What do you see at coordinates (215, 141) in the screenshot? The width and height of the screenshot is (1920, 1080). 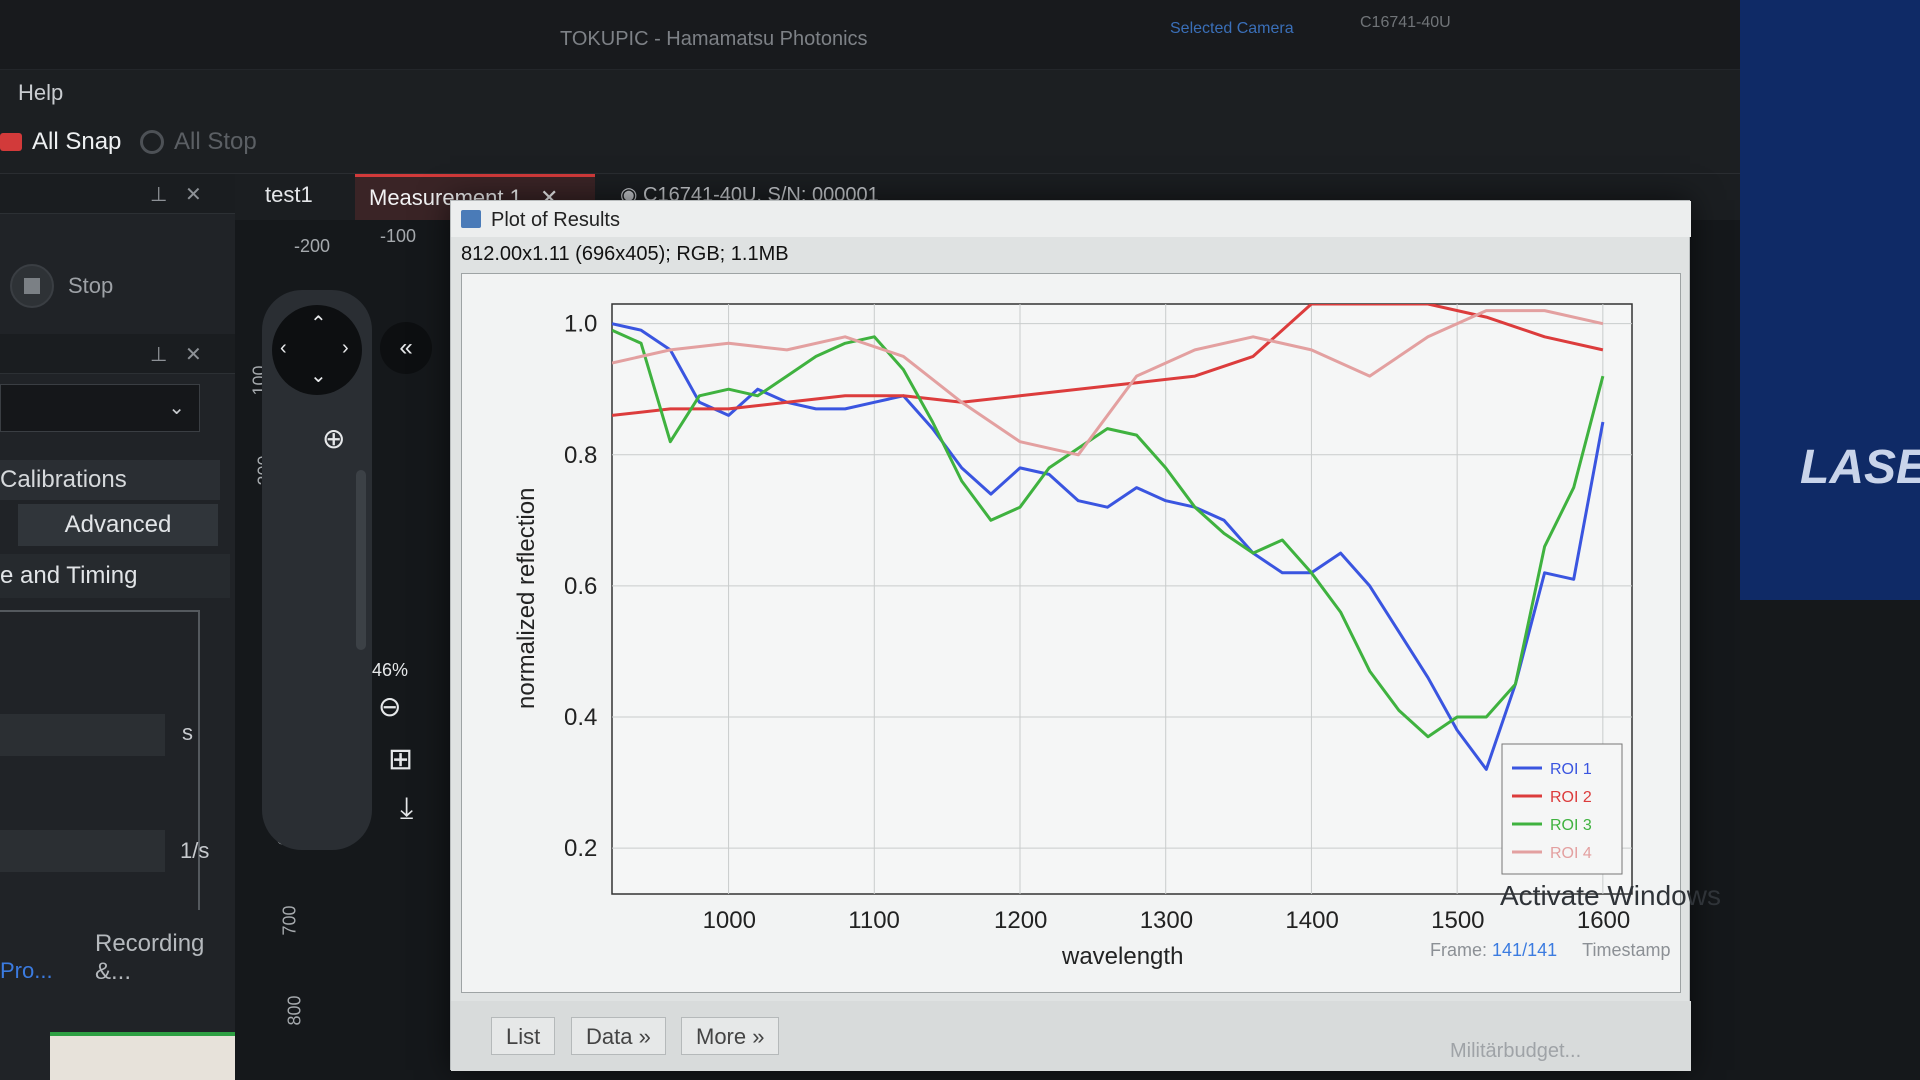 I see `all-stop-label: All Stop` at bounding box center [215, 141].